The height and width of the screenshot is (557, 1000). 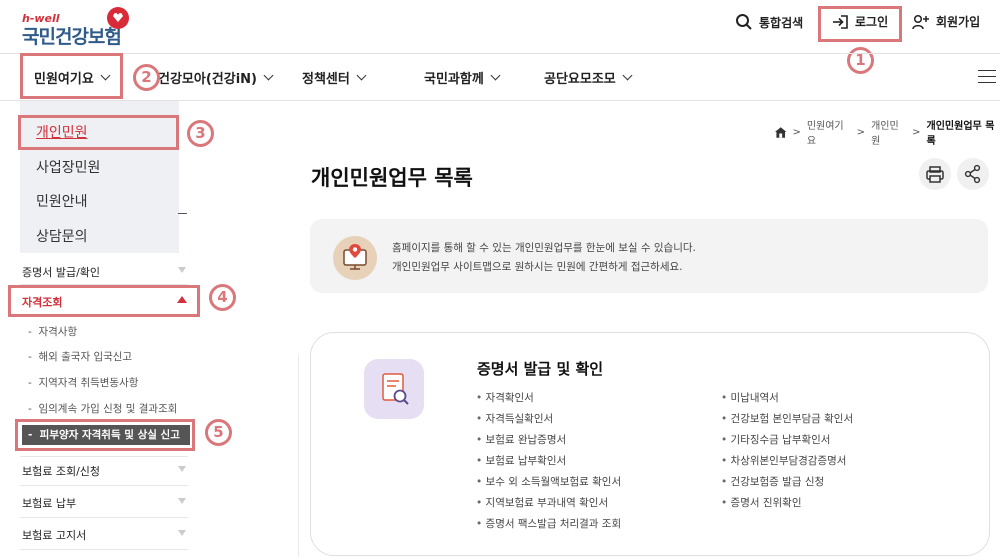 I want to click on side-sub-item: - 지역자격 취득변동사항, so click(x=83, y=382).